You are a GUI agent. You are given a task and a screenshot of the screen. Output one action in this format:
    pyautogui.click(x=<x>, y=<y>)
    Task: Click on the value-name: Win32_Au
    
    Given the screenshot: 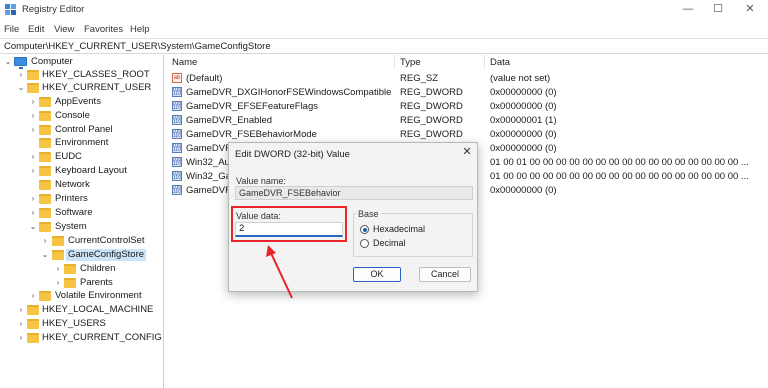 What is the action you would take?
    pyautogui.click(x=208, y=162)
    